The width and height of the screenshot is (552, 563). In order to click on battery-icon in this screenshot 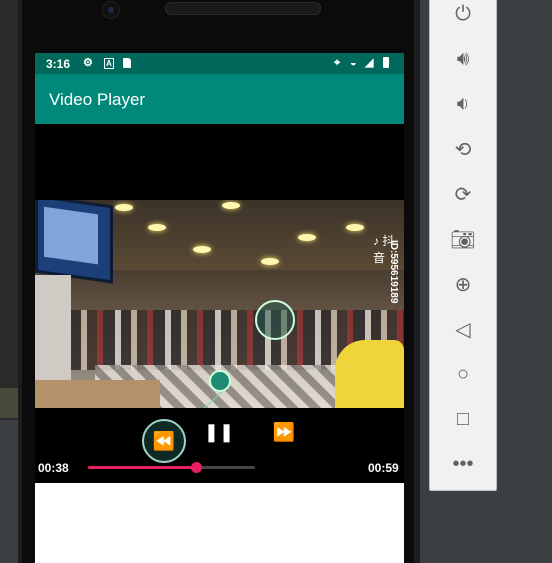, I will do `click(386, 62)`.